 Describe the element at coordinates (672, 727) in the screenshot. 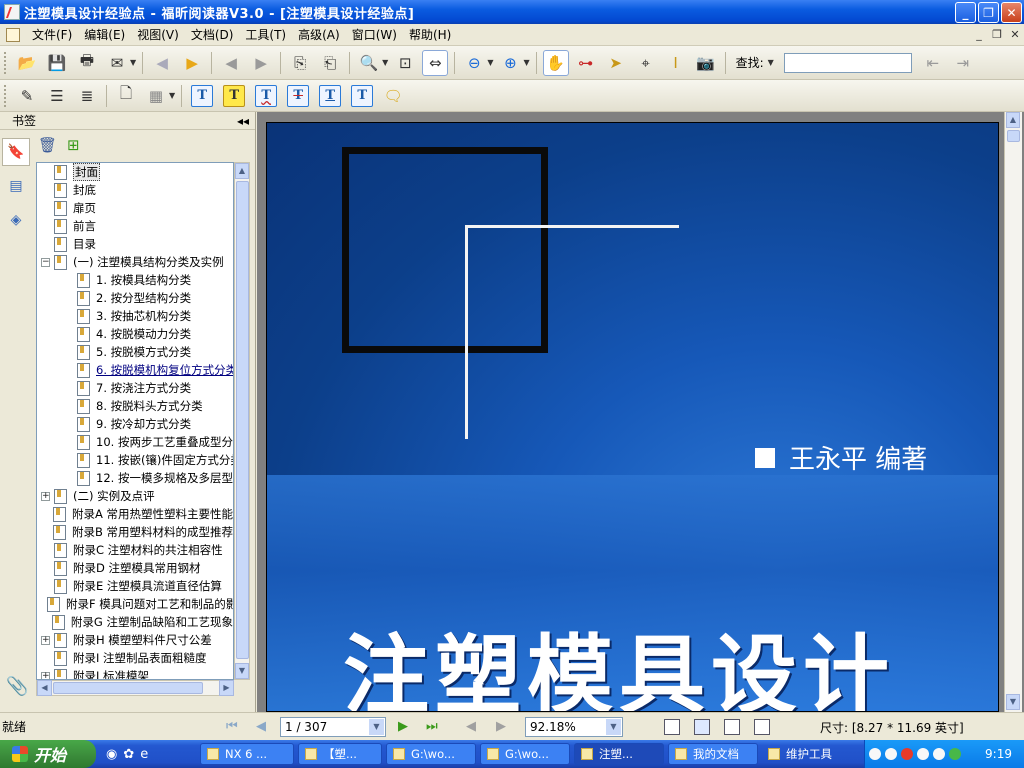

I see `single-page-view-icon` at that location.